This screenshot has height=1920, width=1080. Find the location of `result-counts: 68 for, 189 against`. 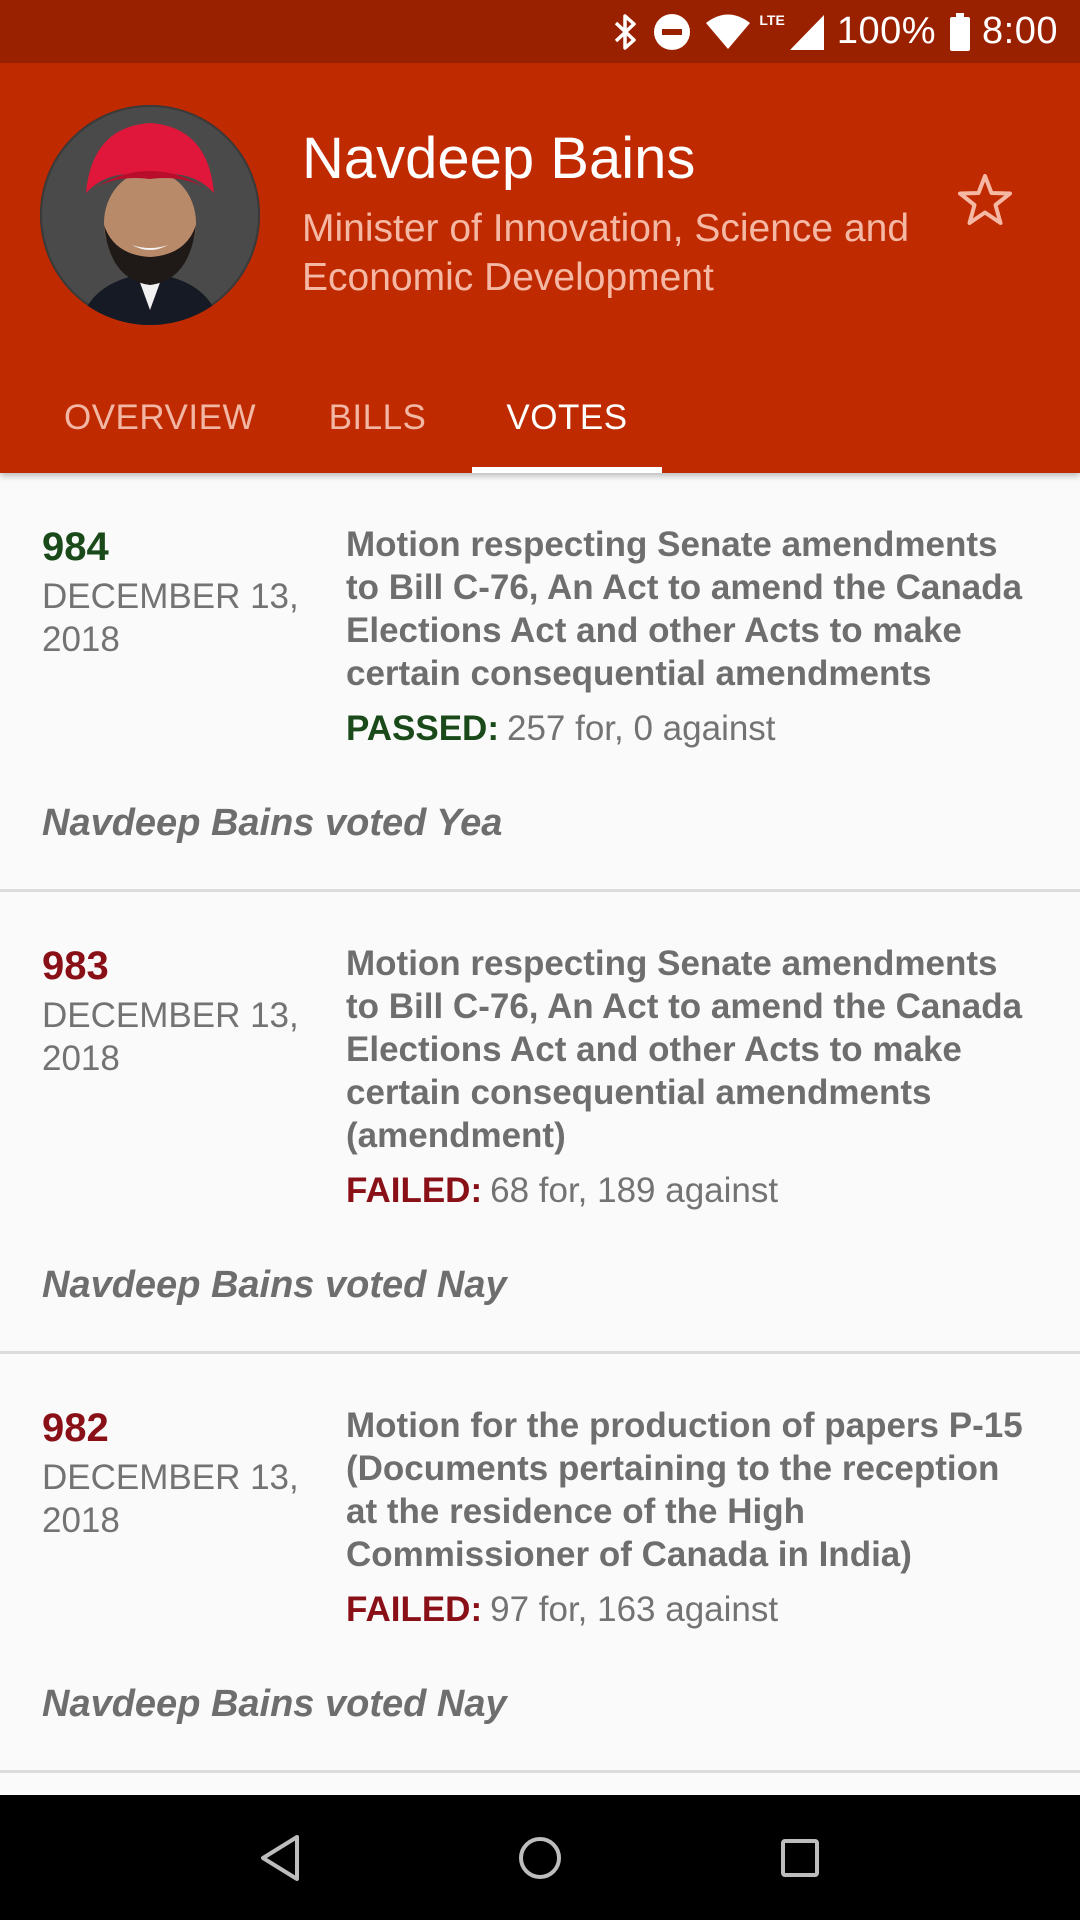

result-counts: 68 for, 189 against is located at coordinates (634, 1190).